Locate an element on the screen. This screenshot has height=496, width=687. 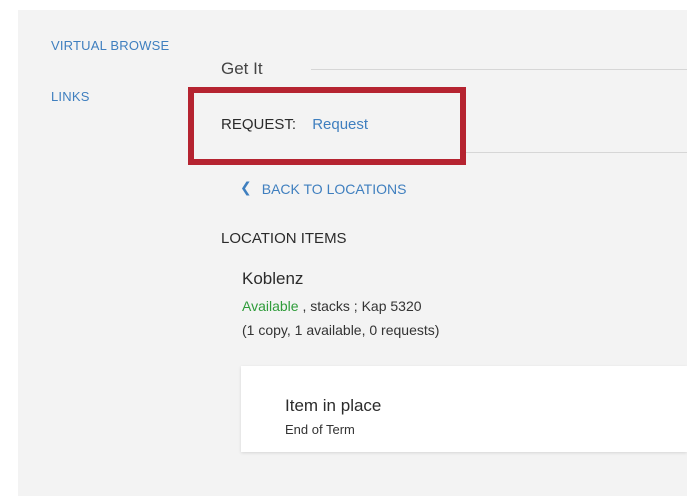
location-name: Koblenz is located at coordinates (273, 278).